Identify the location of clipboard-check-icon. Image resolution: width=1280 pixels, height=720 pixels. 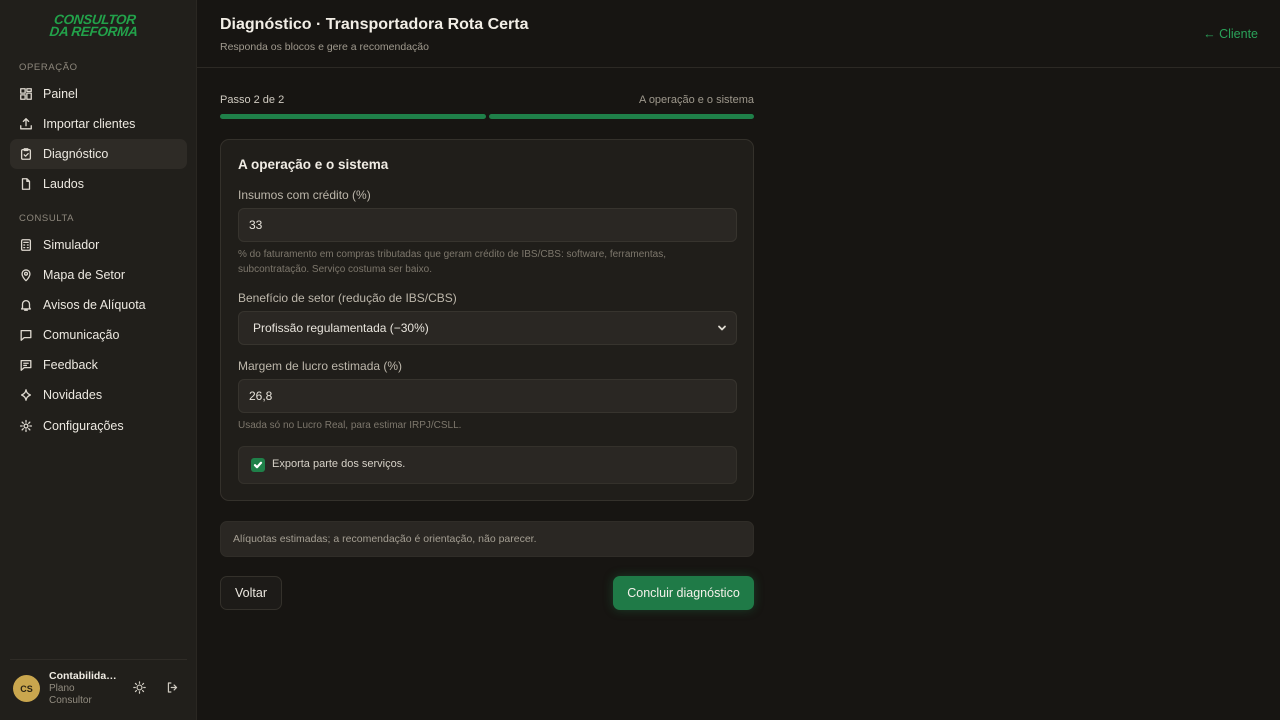
(26, 154).